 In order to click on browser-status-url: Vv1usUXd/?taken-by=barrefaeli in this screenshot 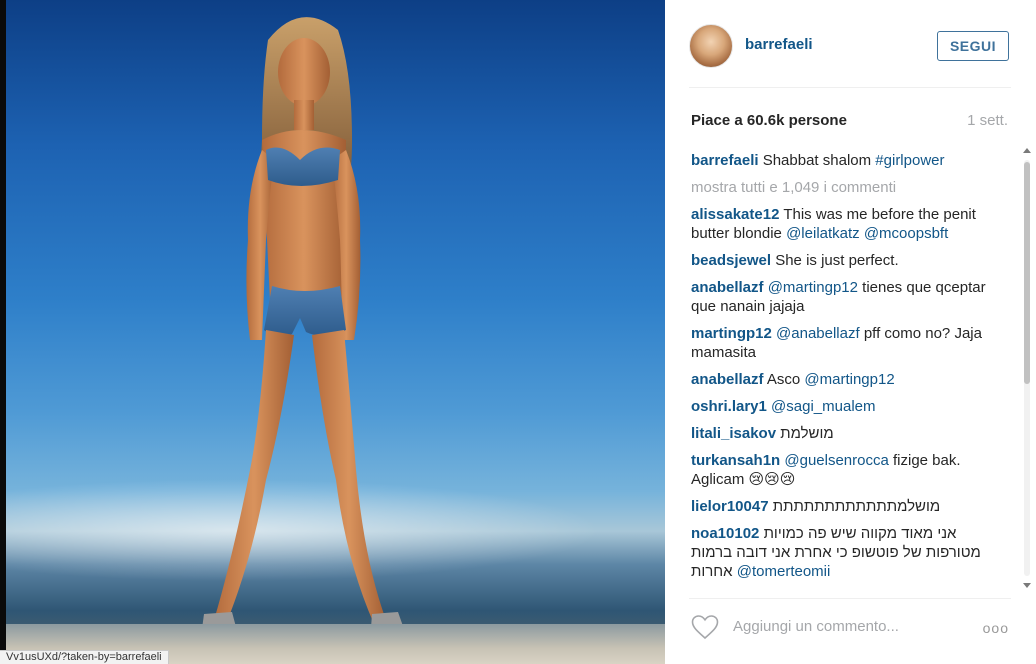, I will do `click(84, 657)`.